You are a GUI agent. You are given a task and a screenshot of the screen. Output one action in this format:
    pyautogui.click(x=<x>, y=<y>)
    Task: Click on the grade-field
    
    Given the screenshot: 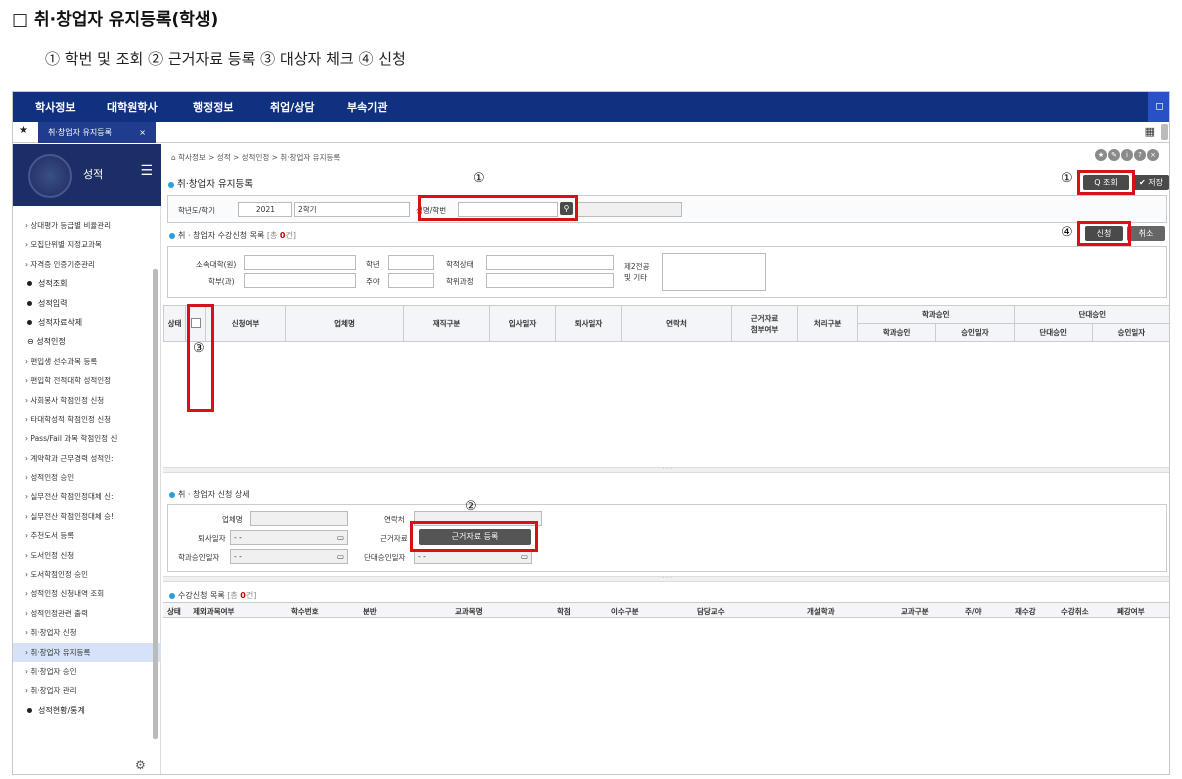 What is the action you would take?
    pyautogui.click(x=411, y=262)
    